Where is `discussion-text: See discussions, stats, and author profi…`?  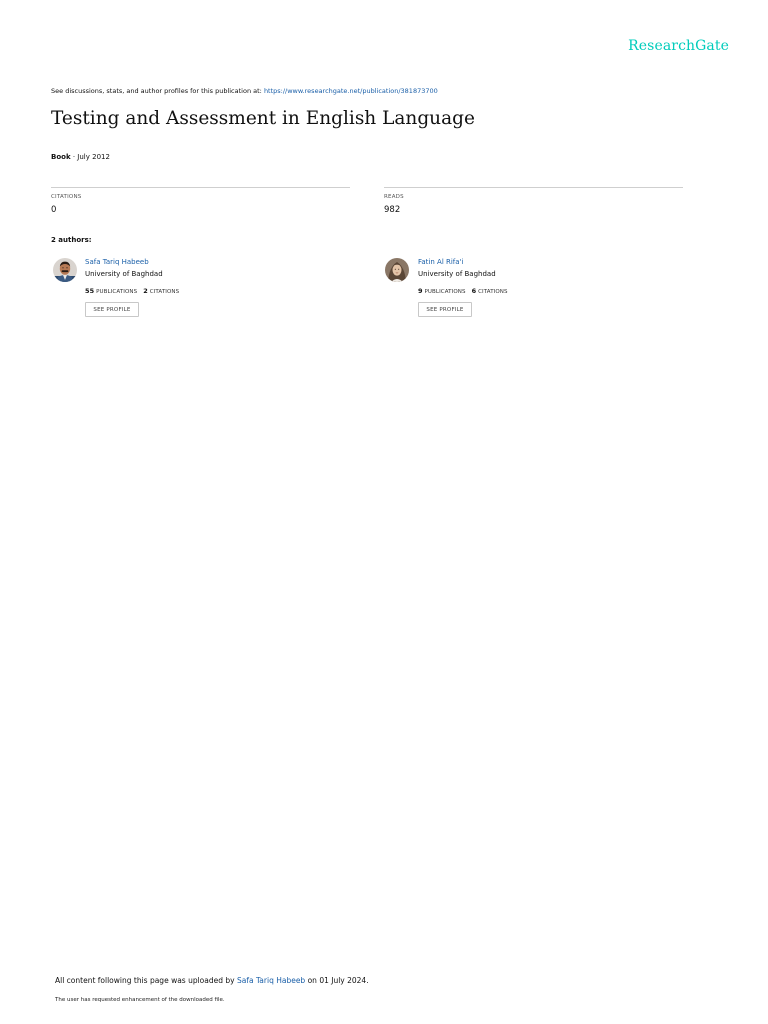 discussion-text: See discussions, stats, and author profi… is located at coordinates (157, 91).